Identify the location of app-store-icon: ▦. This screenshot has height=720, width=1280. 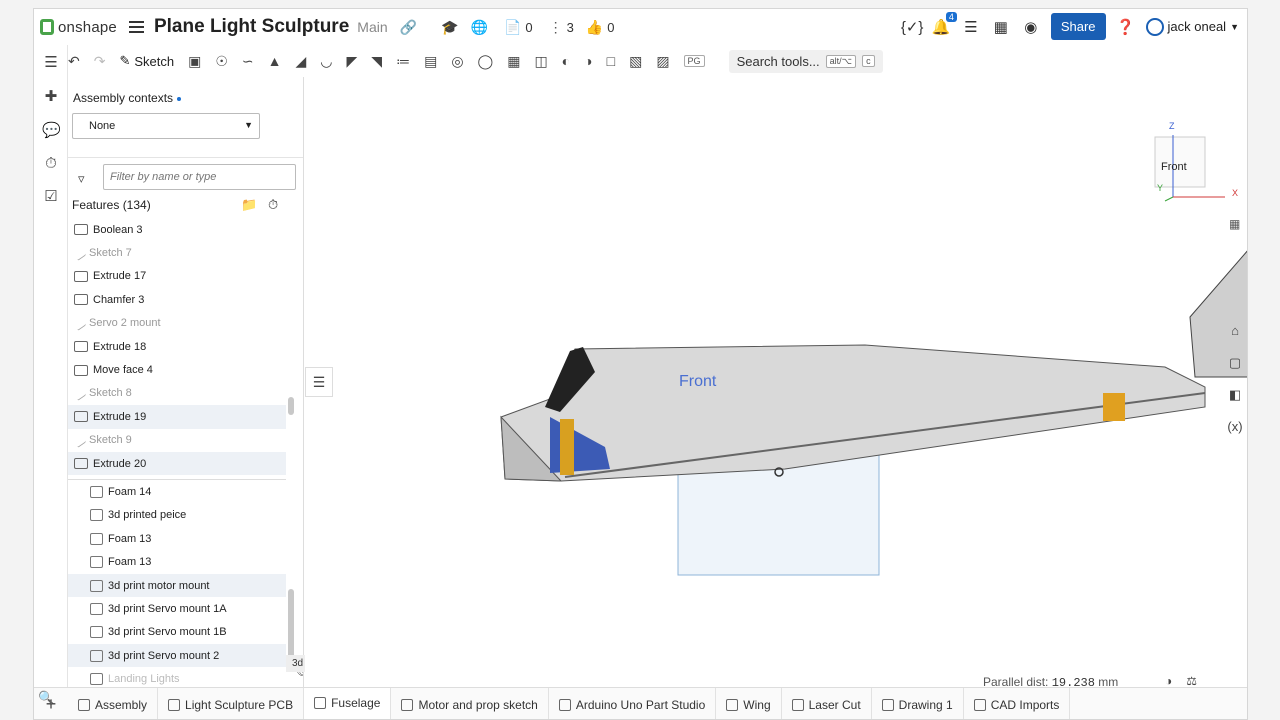
(1001, 27).